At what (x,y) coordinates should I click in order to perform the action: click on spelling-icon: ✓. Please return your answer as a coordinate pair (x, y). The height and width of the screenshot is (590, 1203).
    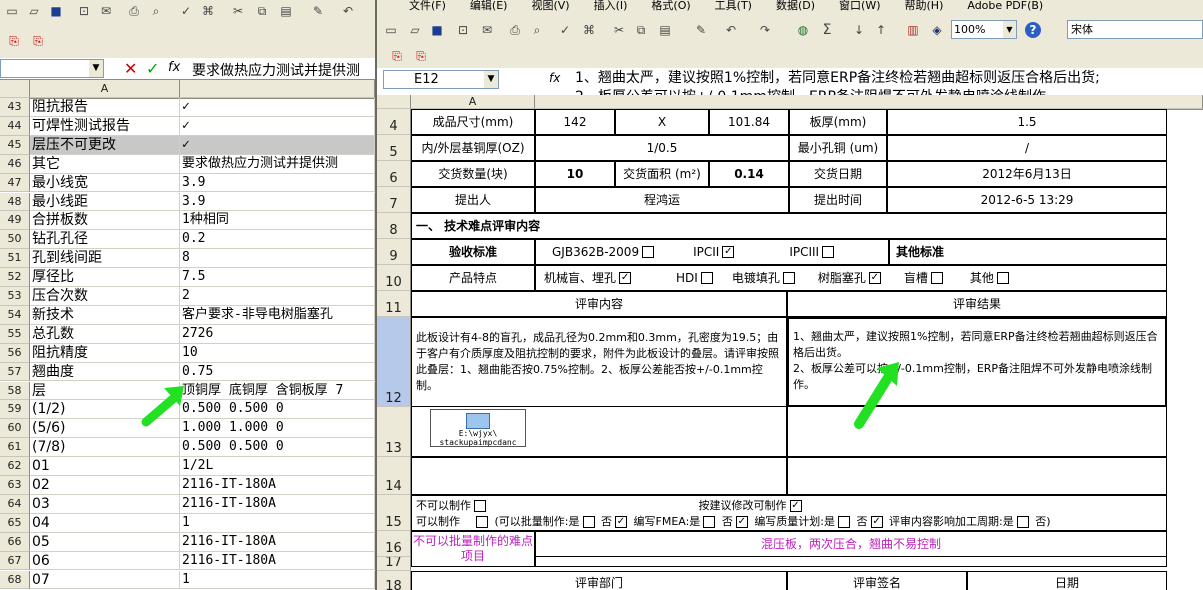
    Looking at the image, I should click on (186, 11).